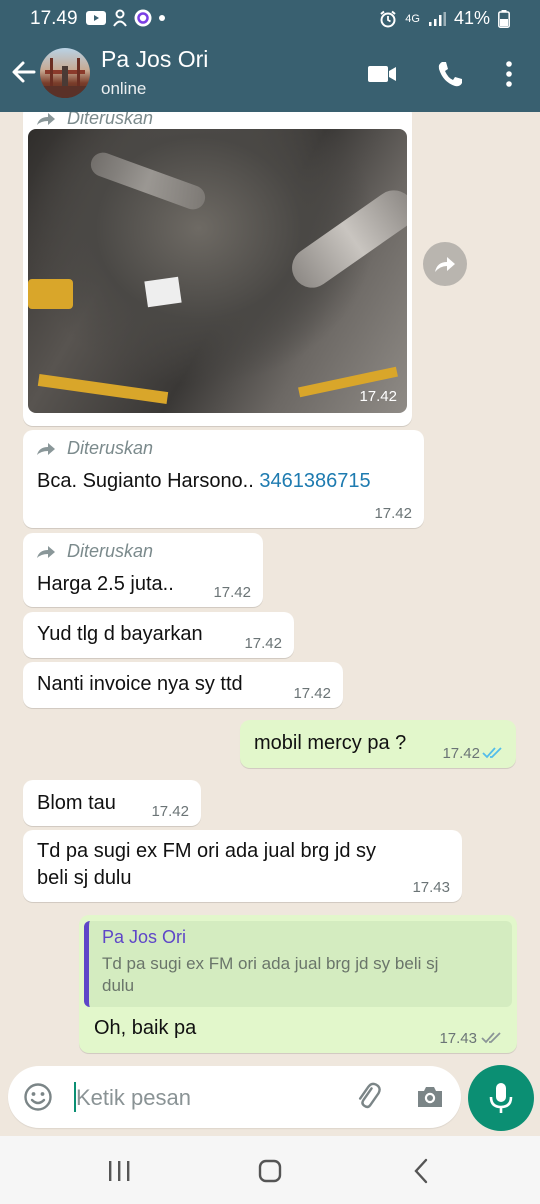 The height and width of the screenshot is (1204, 540). What do you see at coordinates (369, 1097) in the screenshot?
I see `paperclip-icon` at bounding box center [369, 1097].